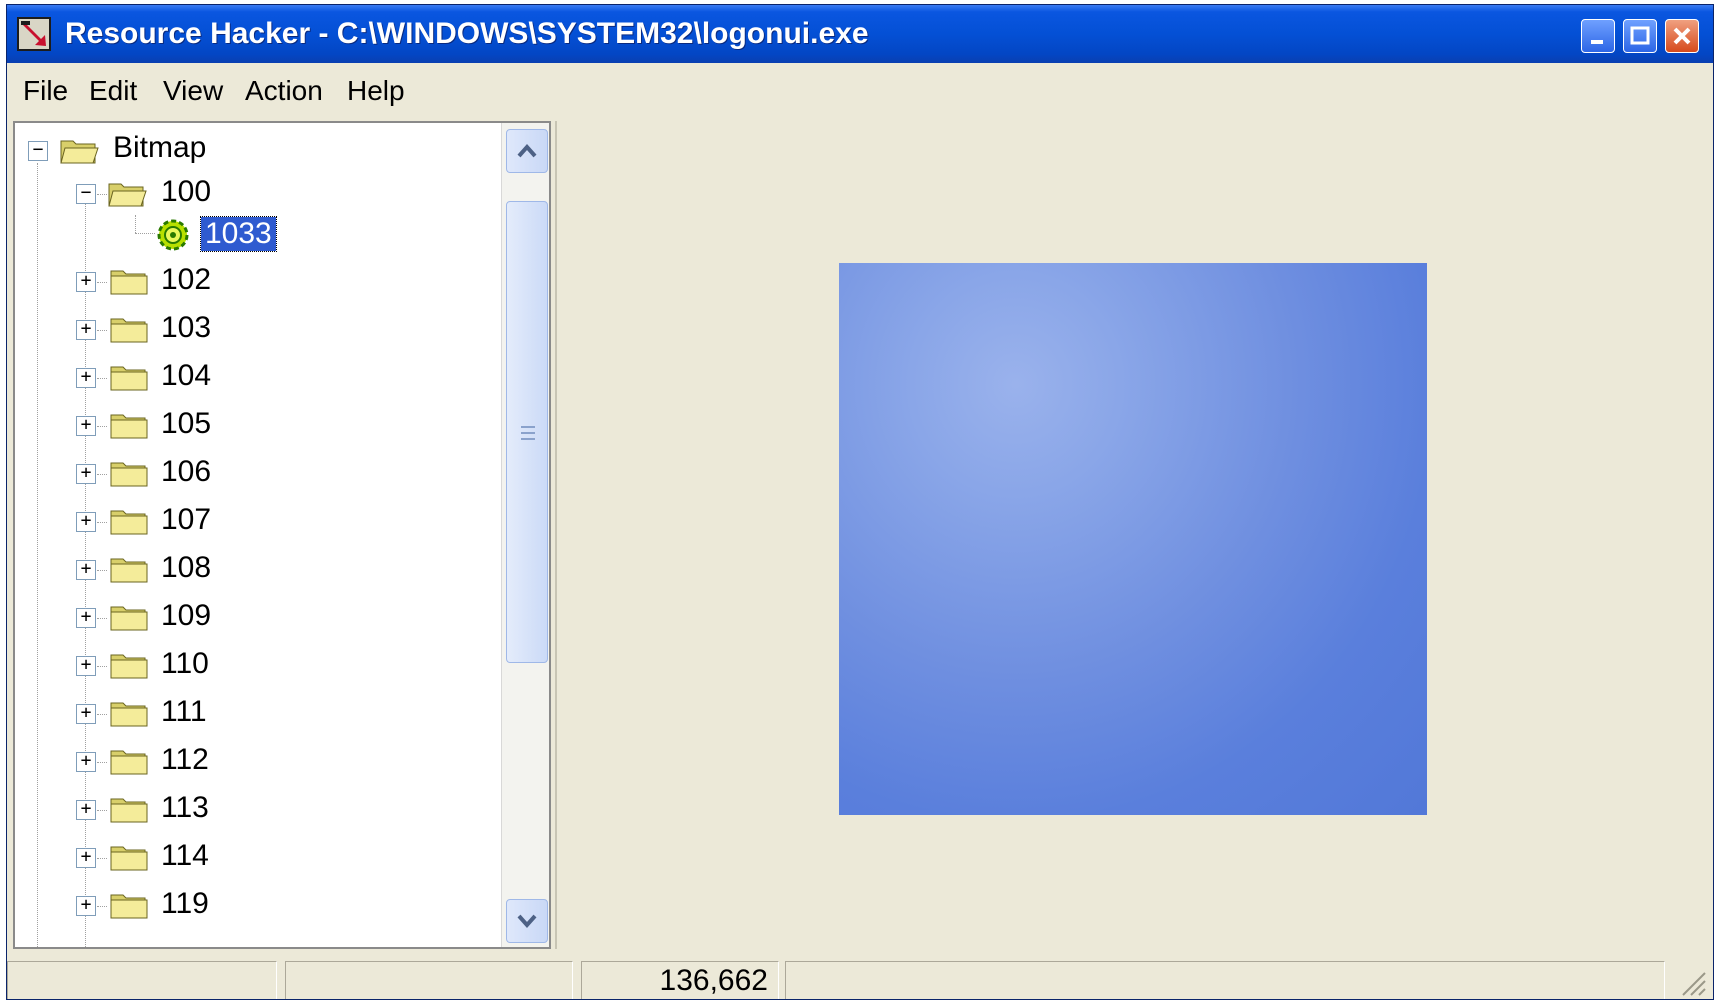 This screenshot has width=1728, height=1003. I want to click on scroll-thumb, so click(527, 432).